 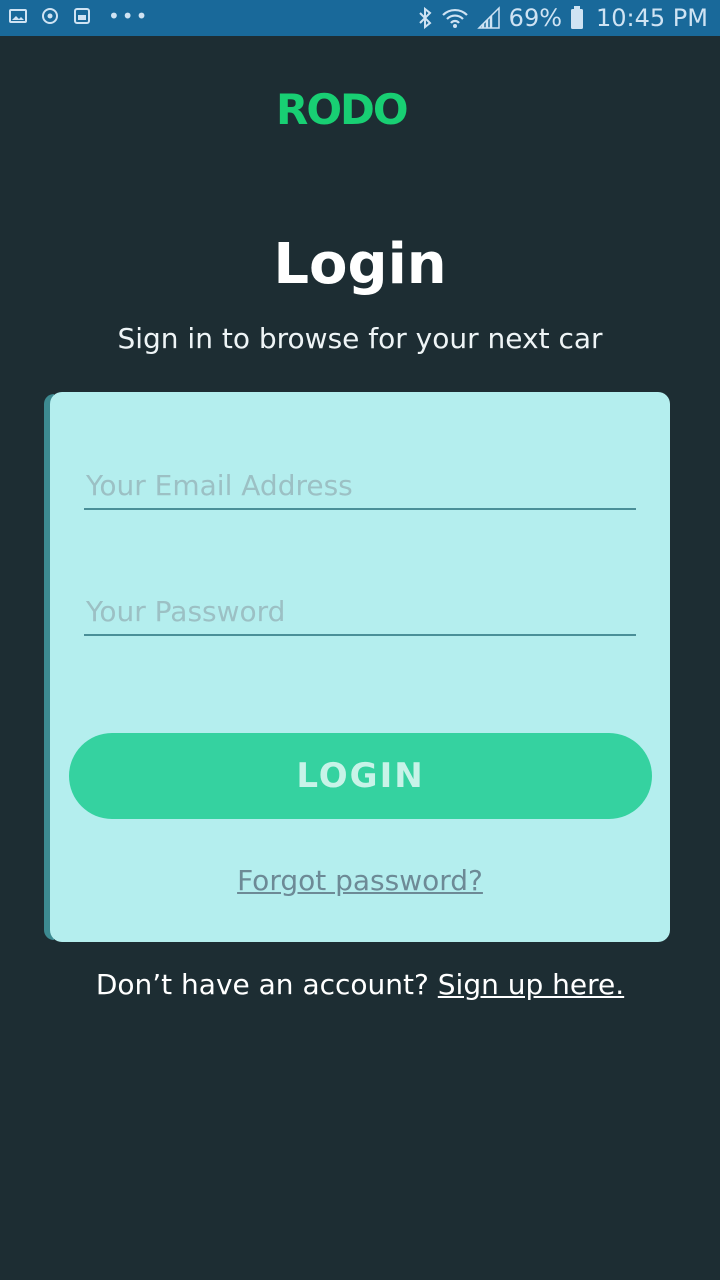 I want to click on page-title: Login, so click(x=360, y=264).